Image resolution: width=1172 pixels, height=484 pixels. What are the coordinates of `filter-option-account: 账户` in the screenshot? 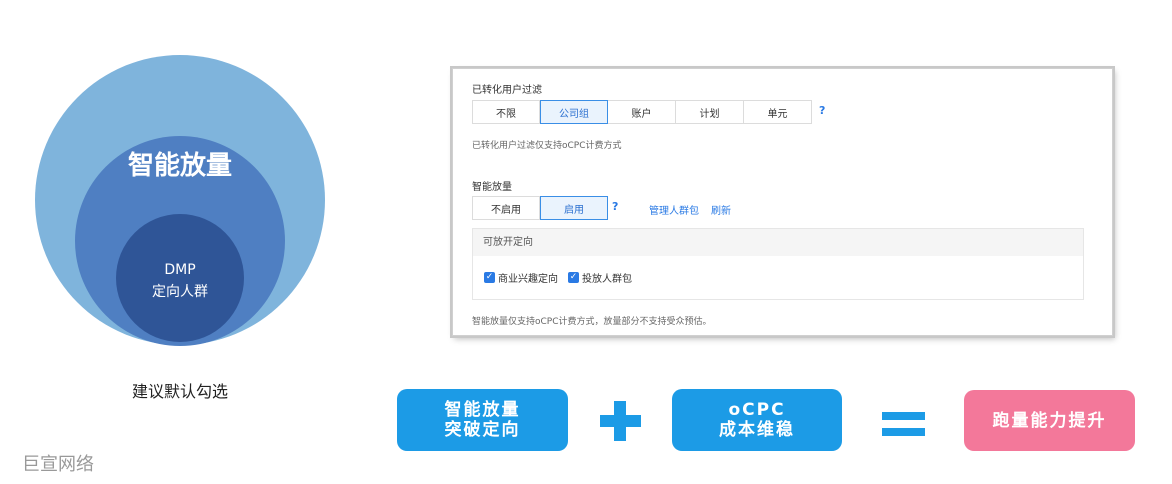 It's located at (642, 112).